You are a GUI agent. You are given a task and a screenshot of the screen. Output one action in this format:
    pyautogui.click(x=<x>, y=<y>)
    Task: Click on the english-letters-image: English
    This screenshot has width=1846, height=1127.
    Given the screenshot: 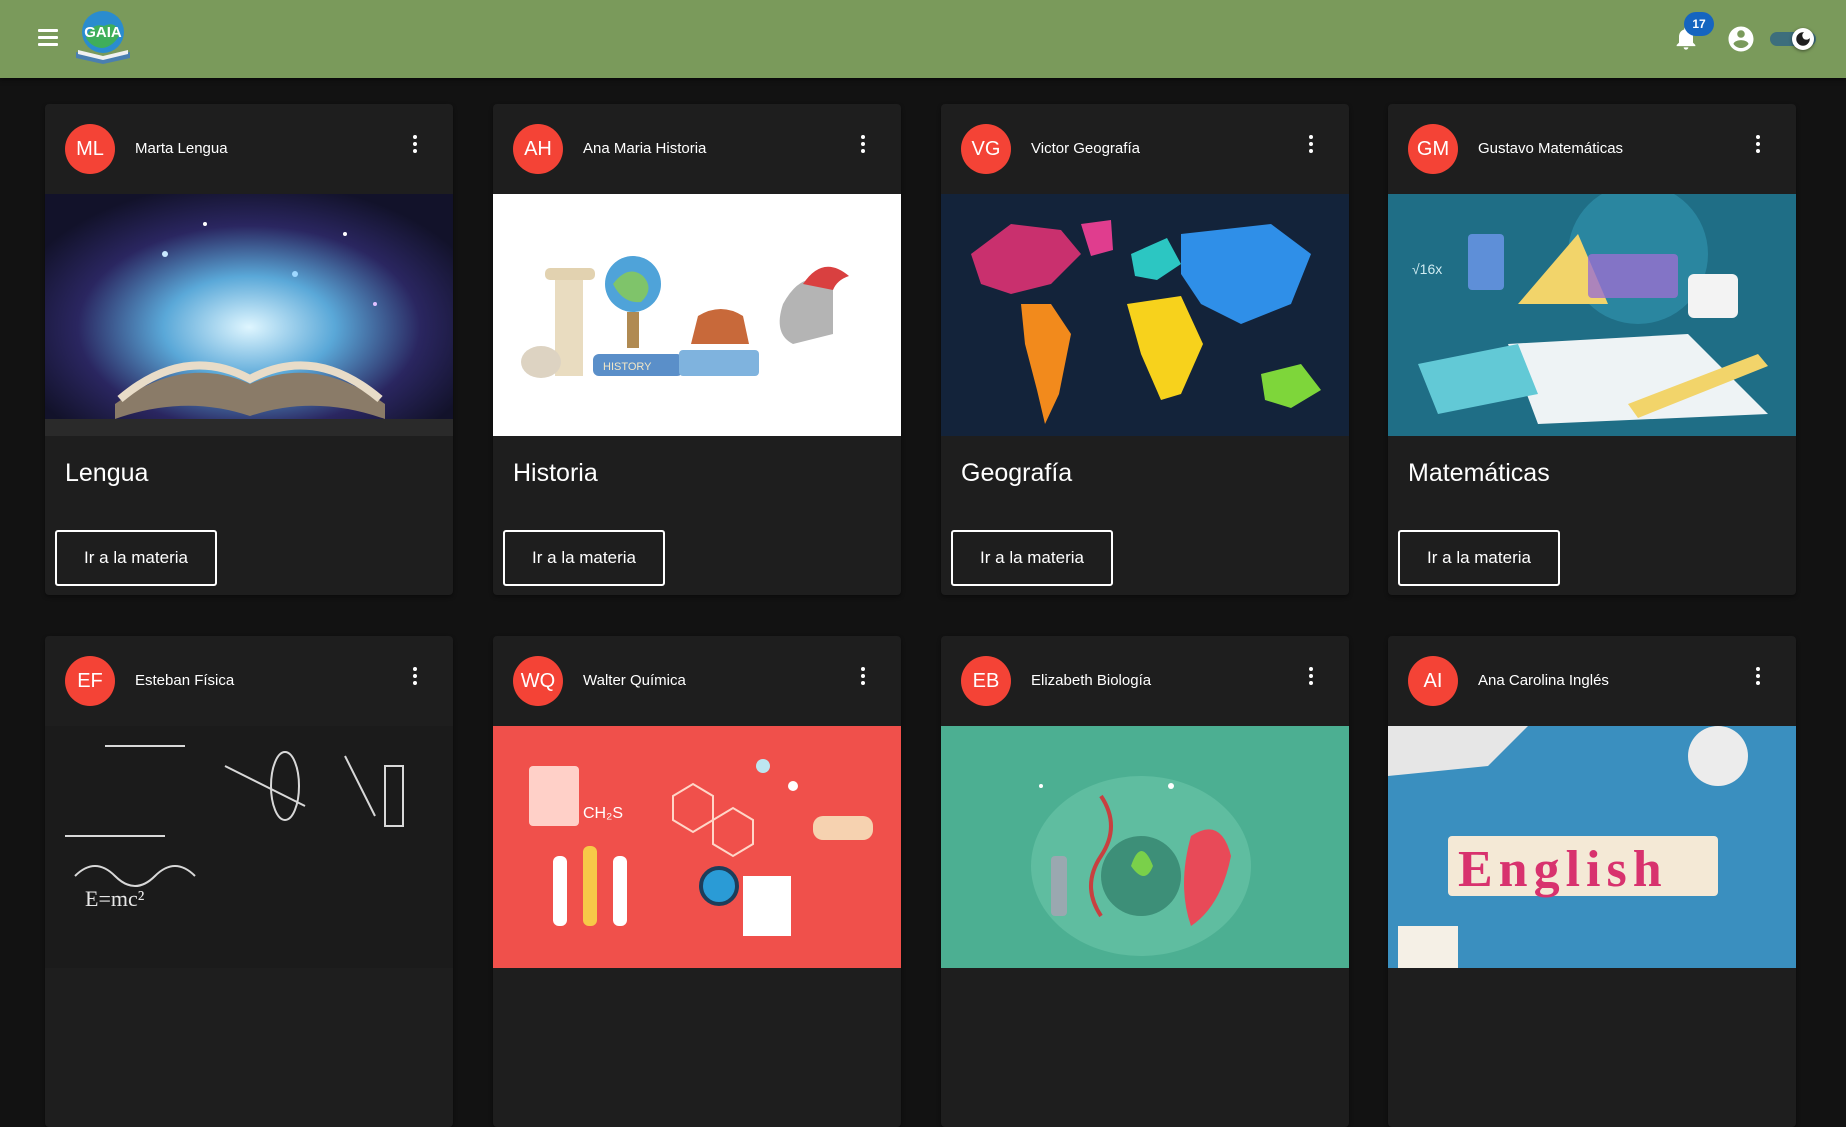 What is the action you would take?
    pyautogui.click(x=1592, y=847)
    